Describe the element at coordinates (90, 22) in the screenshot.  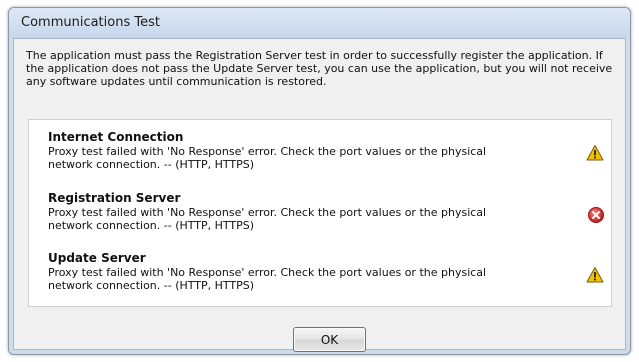
I see `dialog-title: Communications Test` at that location.